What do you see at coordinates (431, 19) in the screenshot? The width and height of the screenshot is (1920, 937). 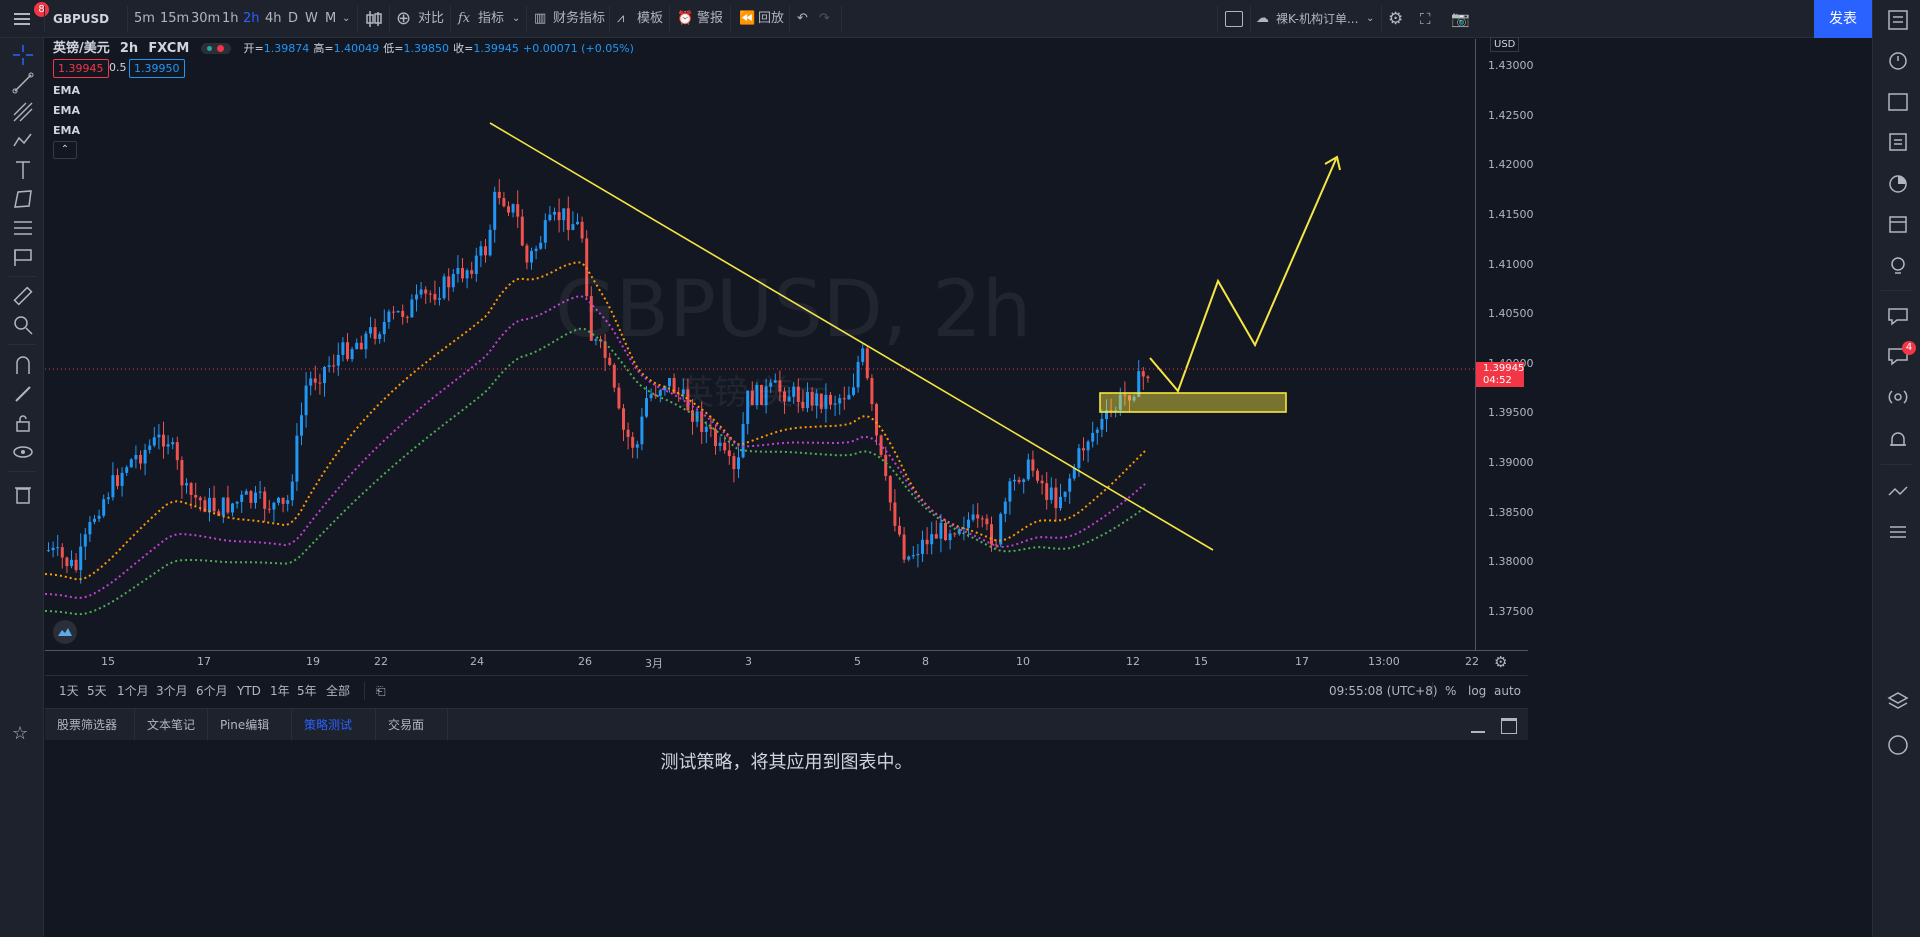 I see `compare-button: 对比` at bounding box center [431, 19].